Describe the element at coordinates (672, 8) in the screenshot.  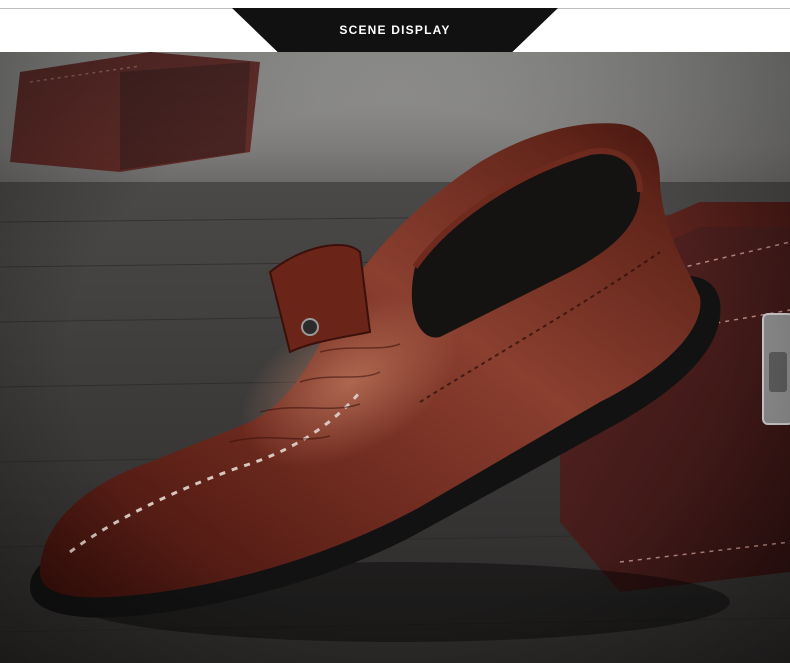
I see `header-divider-right` at that location.